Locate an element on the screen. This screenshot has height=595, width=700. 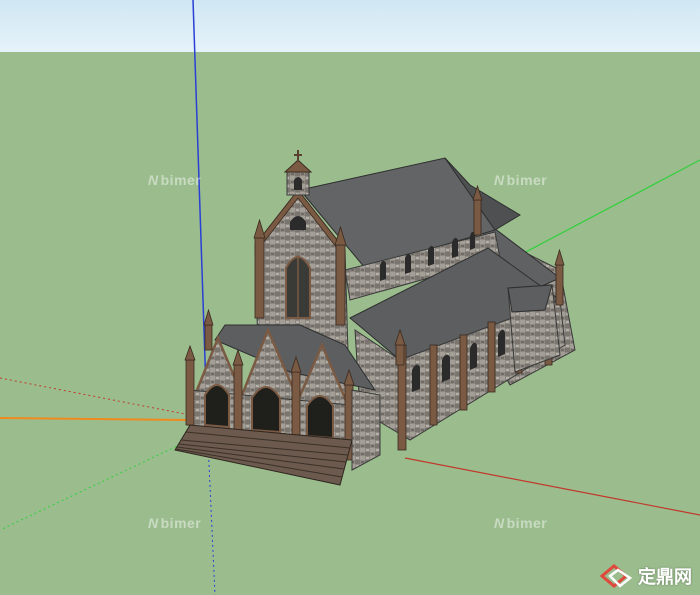
diamond-logo-icon is located at coordinates (616, 576).